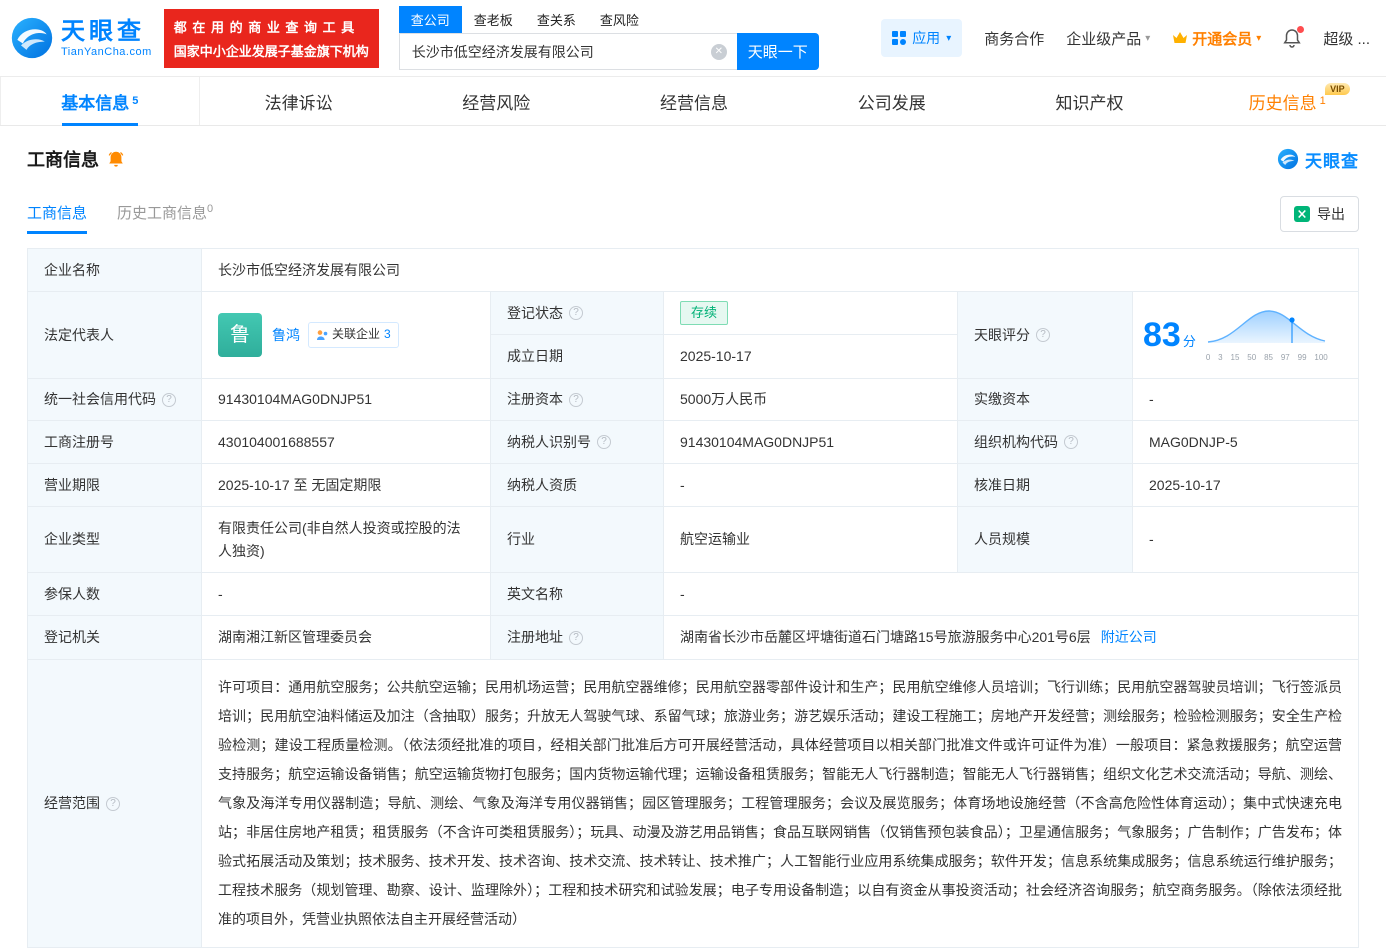  I want to click on search-tabs: 查公司 查老板 查关系 查风险, so click(608, 19).